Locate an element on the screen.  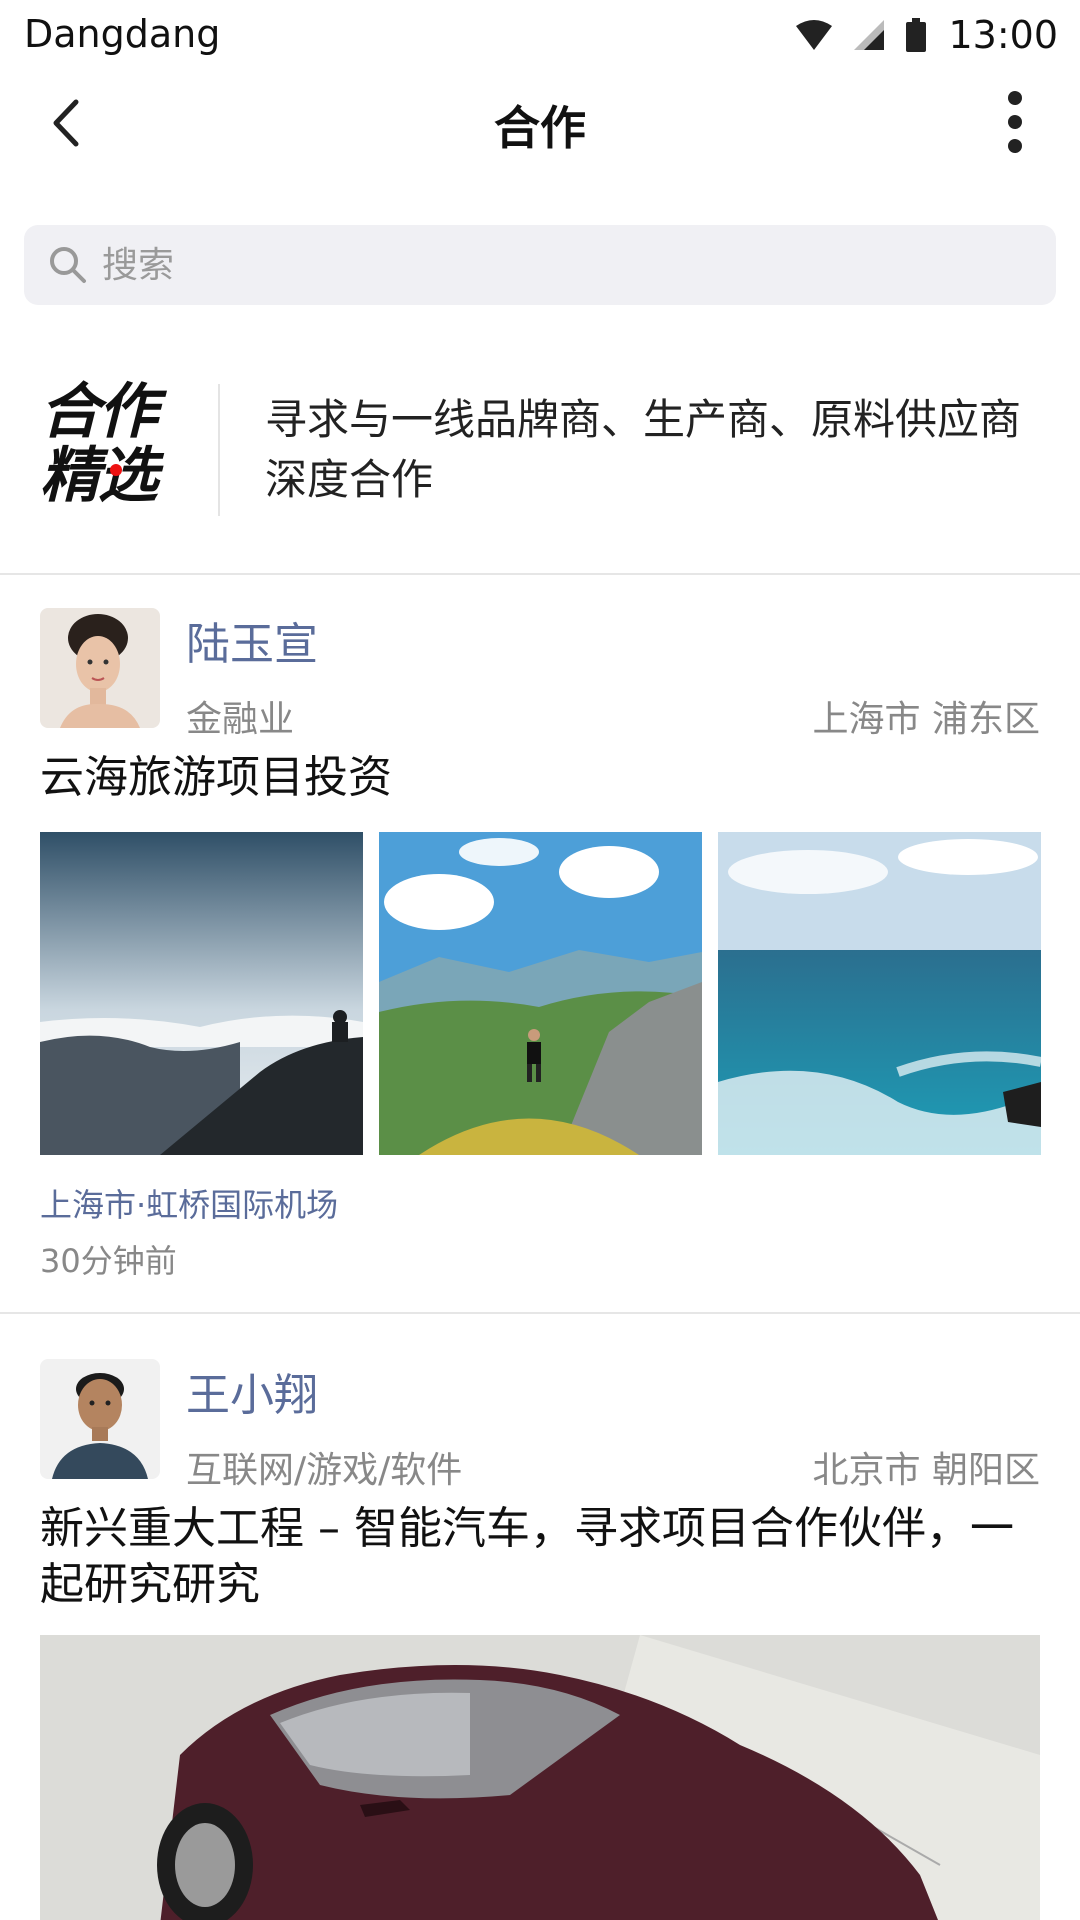
banner-divider is located at coordinates (219, 450).